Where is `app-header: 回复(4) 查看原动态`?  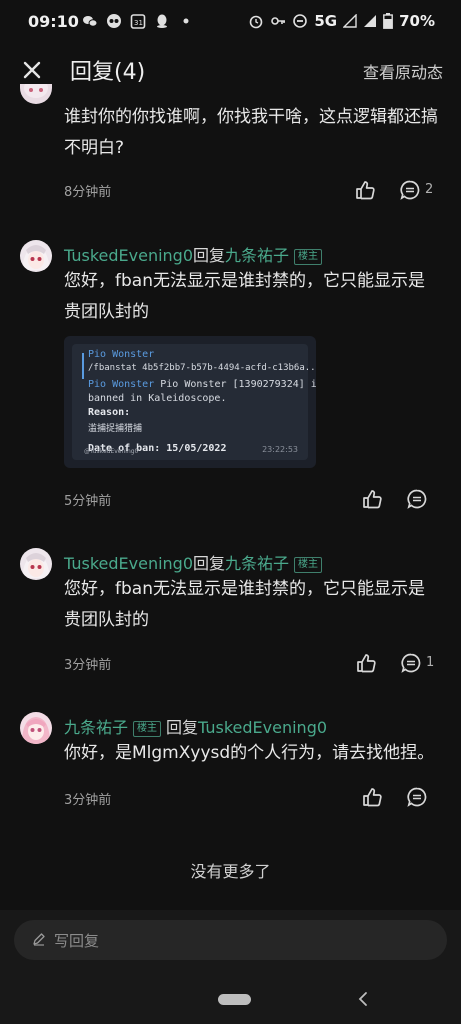 app-header: 回复(4) 查看原动态 is located at coordinates (230, 70).